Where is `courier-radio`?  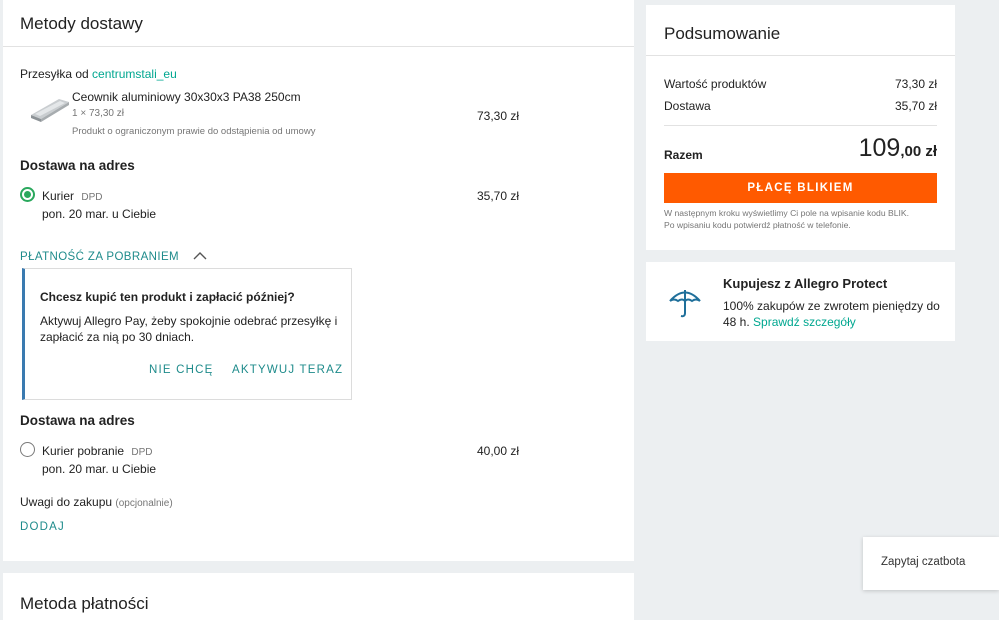
courier-radio is located at coordinates (27, 194).